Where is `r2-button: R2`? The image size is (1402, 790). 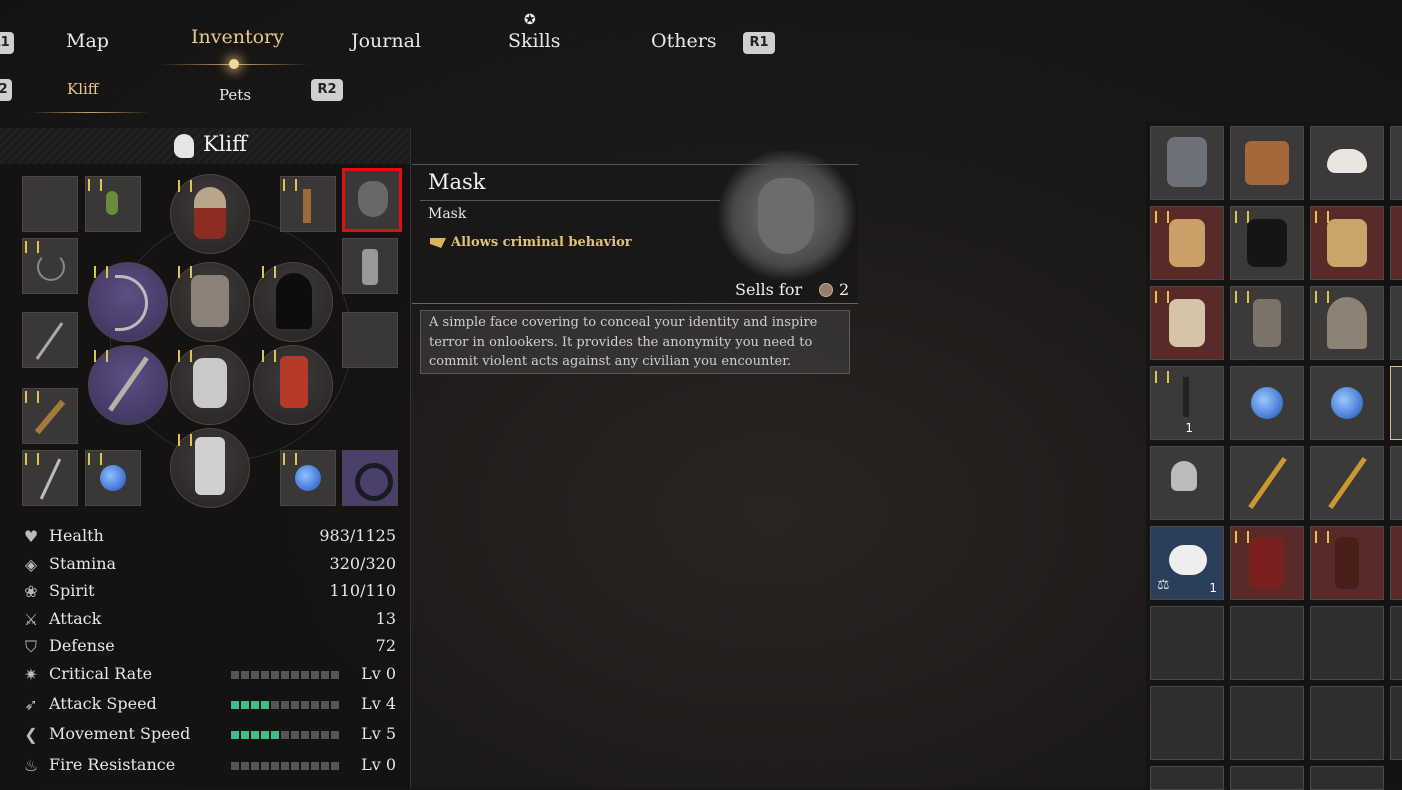
r2-button: R2 is located at coordinates (327, 90).